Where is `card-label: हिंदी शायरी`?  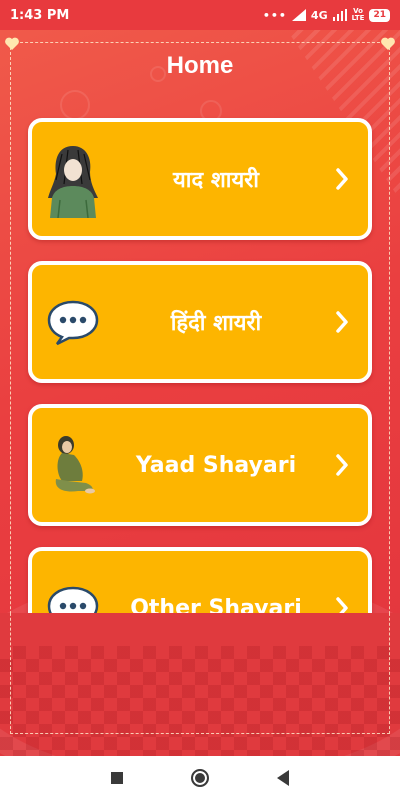 card-label: हिंदी शायरी is located at coordinates (216, 323).